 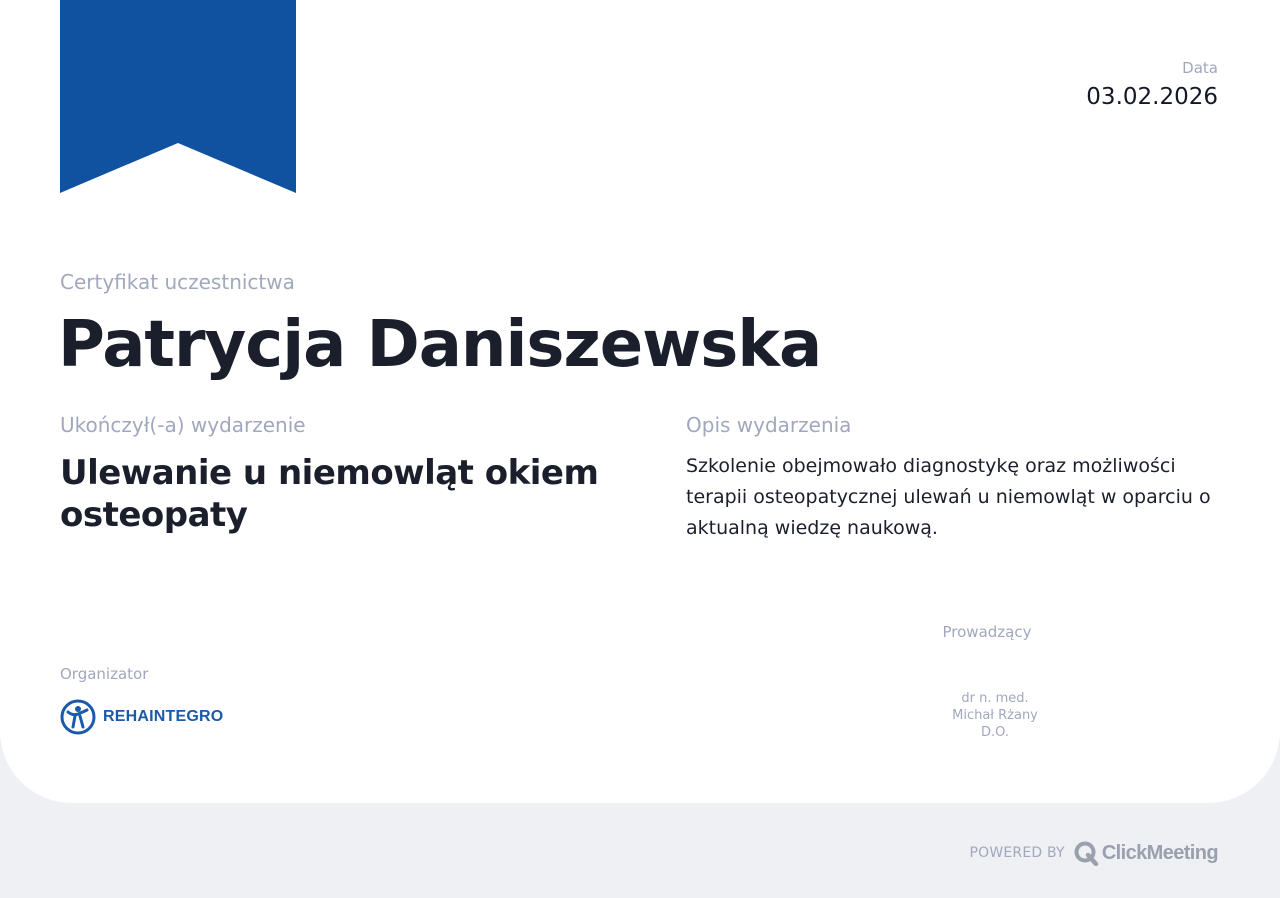 What do you see at coordinates (769, 425) in the screenshot?
I see `event-description-label: Opis wydarzenia` at bounding box center [769, 425].